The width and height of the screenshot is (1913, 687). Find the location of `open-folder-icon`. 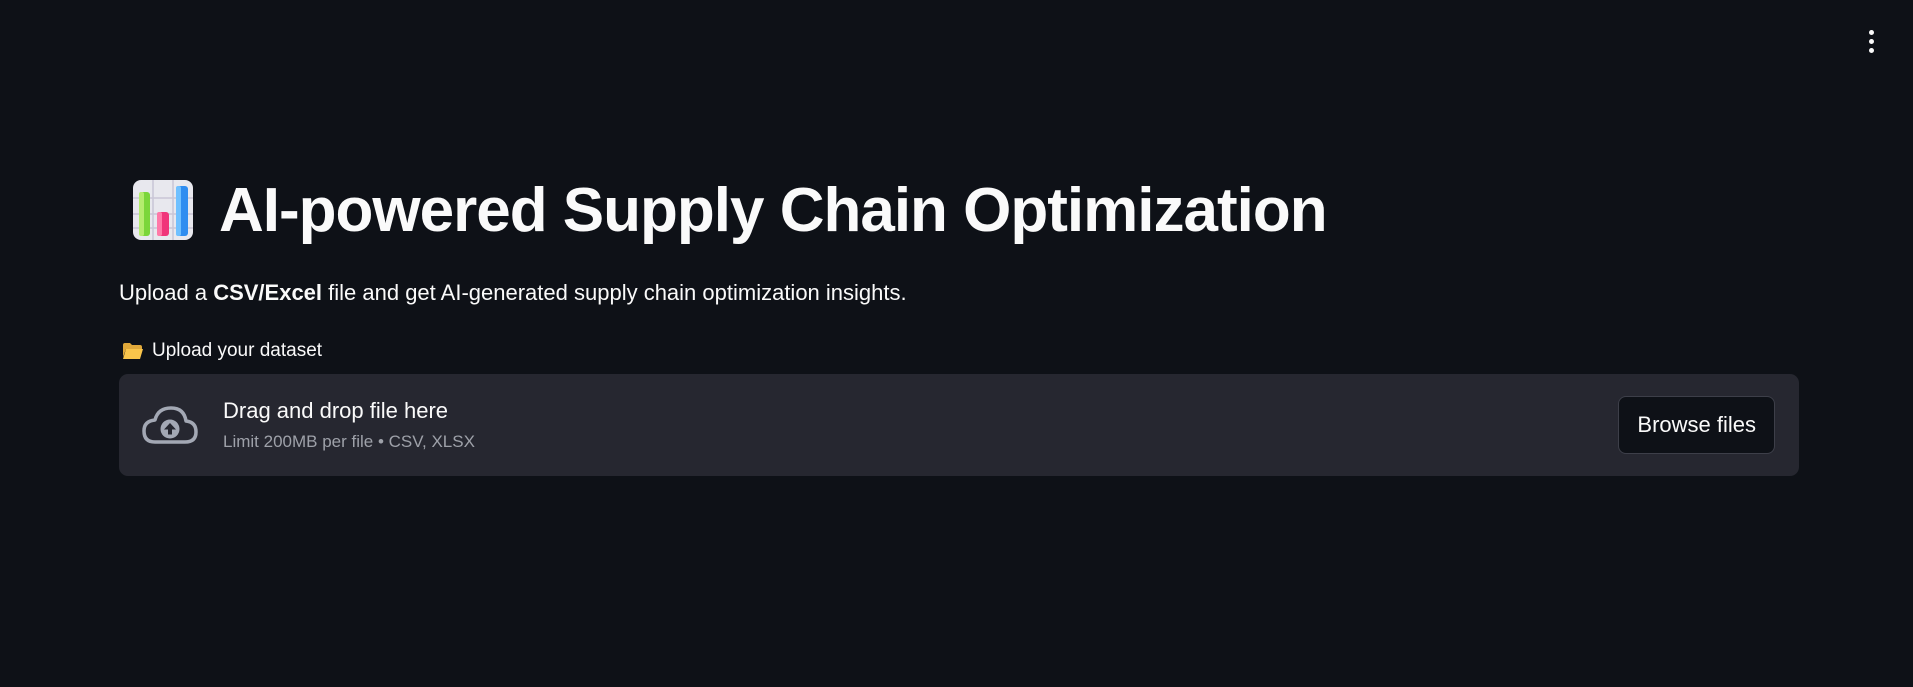

open-folder-icon is located at coordinates (133, 351).